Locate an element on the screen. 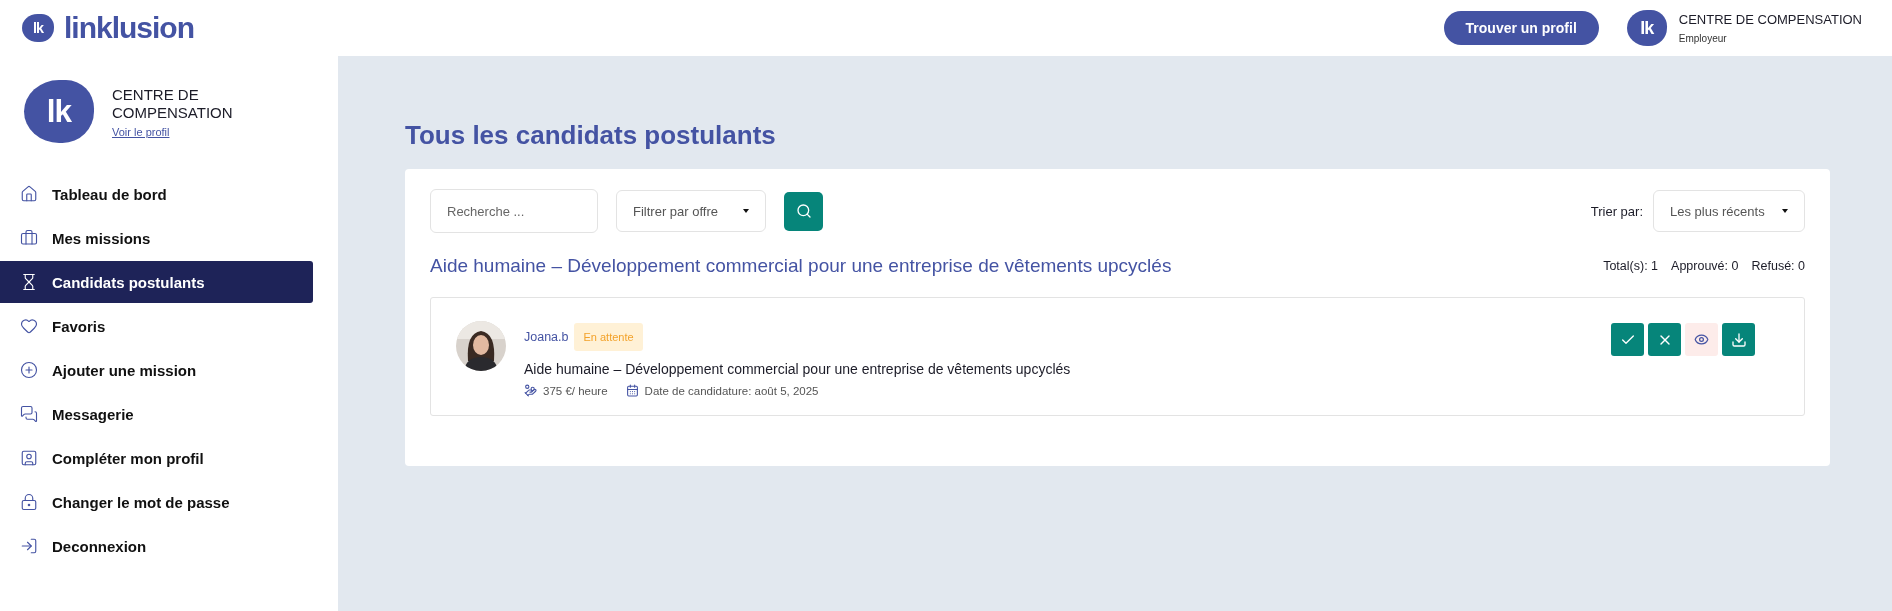 The height and width of the screenshot is (611, 1892). account-logo: lk is located at coordinates (1646, 28).